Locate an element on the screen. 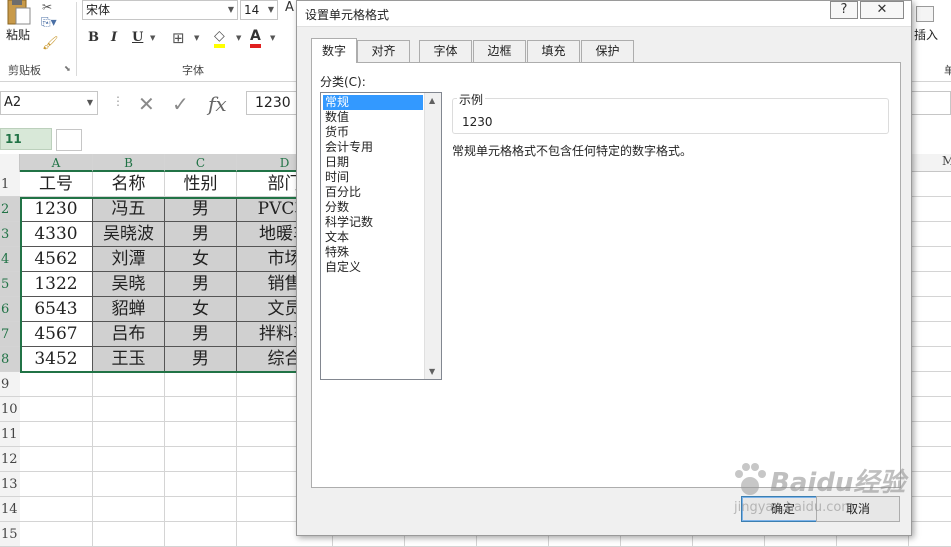 This screenshot has height=547, width=951. insert-label: 插入 is located at coordinates (926, 34).